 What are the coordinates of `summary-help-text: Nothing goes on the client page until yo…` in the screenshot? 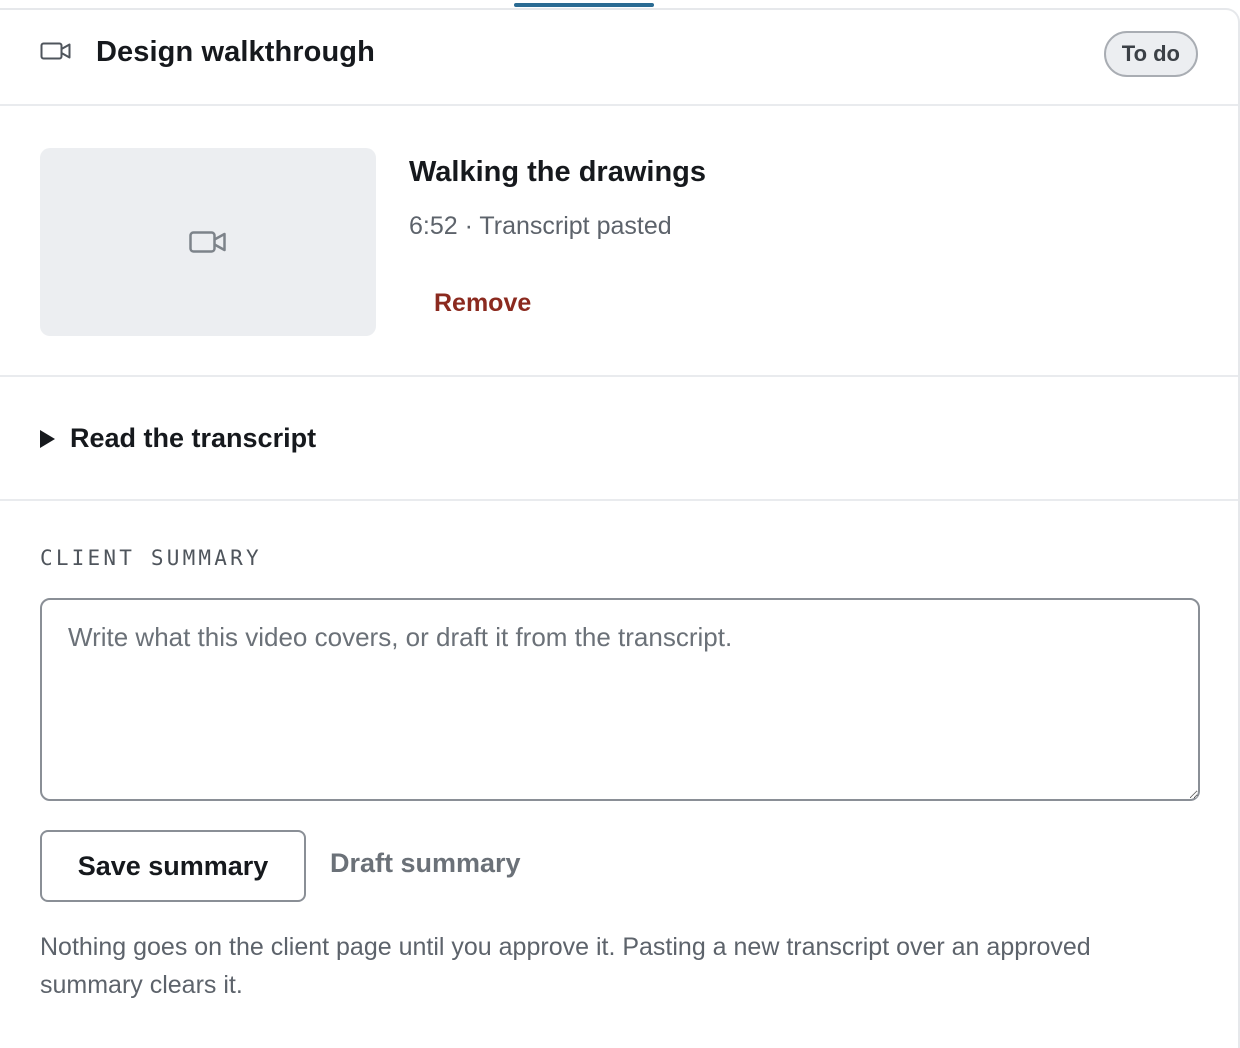 It's located at (565, 966).